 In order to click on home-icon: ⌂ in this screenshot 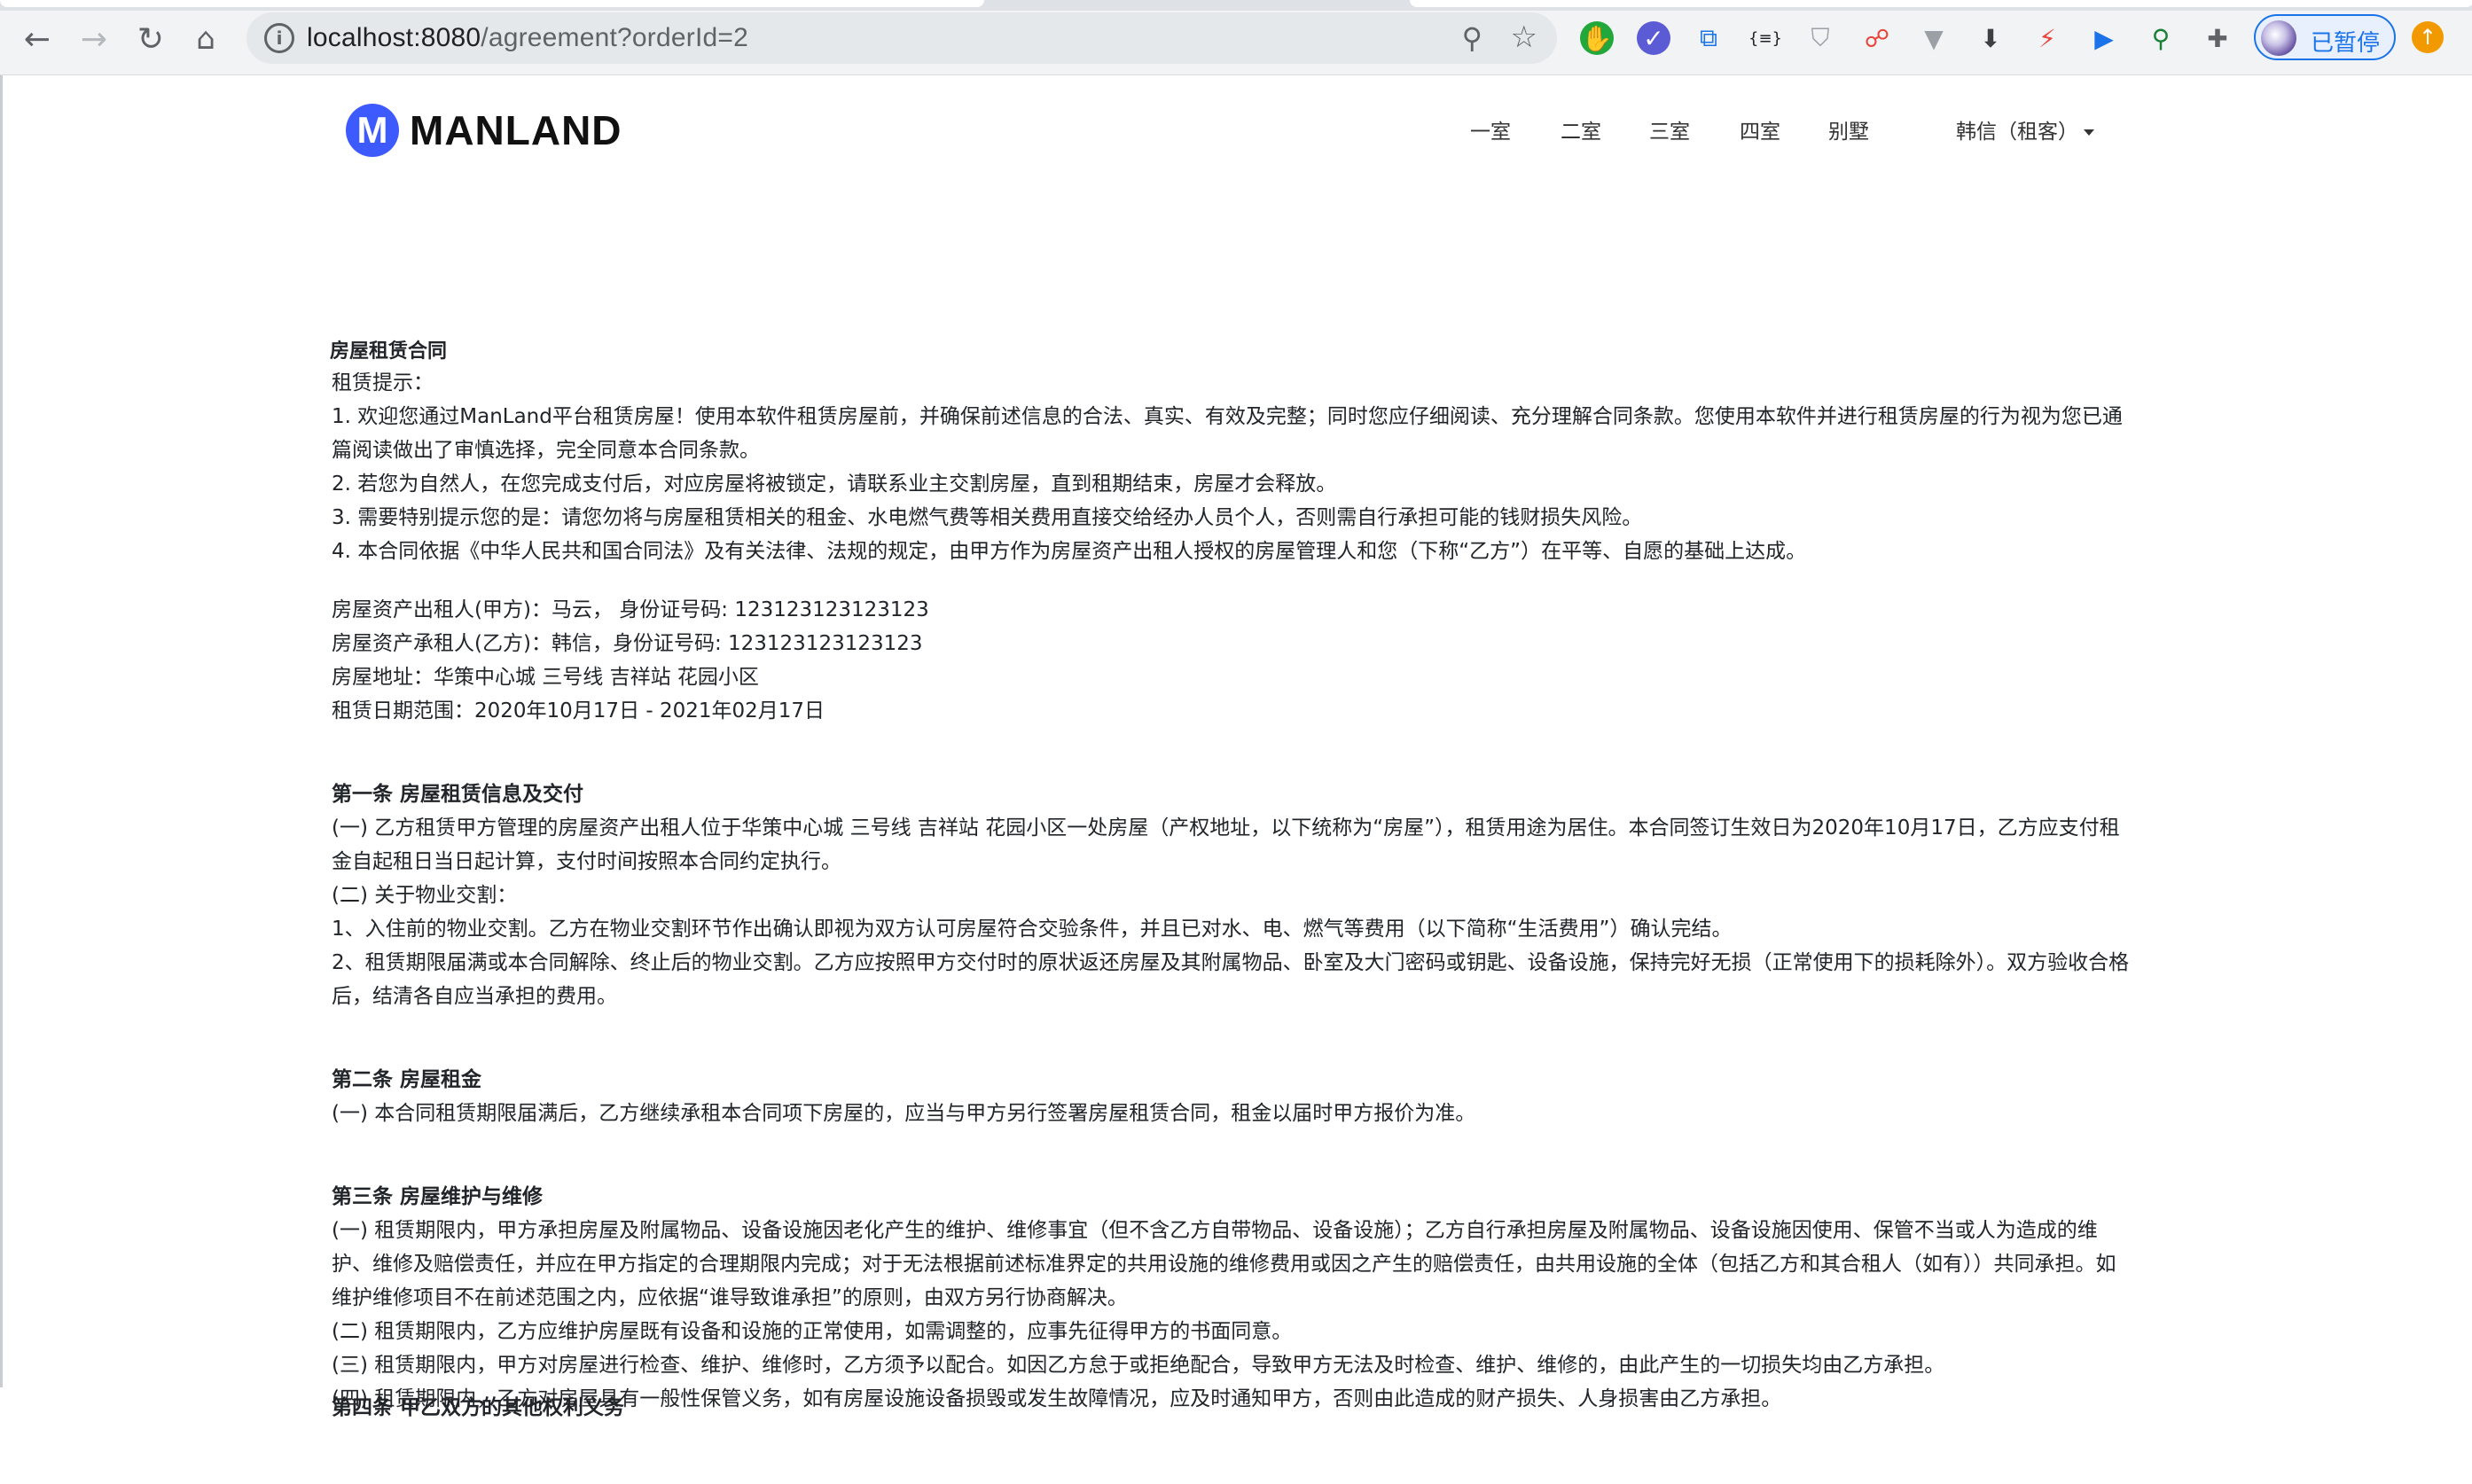, I will do `click(205, 39)`.